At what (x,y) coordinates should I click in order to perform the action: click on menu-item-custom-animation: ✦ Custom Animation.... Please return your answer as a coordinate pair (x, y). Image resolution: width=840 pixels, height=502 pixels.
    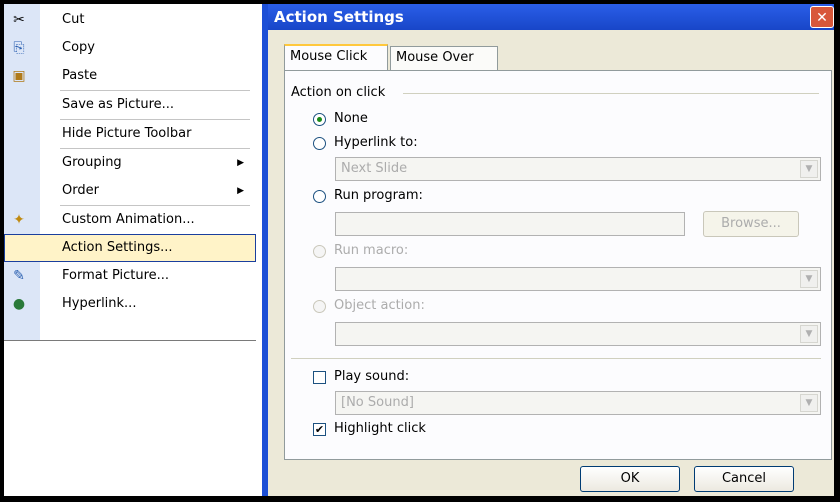
    Looking at the image, I should click on (130, 220).